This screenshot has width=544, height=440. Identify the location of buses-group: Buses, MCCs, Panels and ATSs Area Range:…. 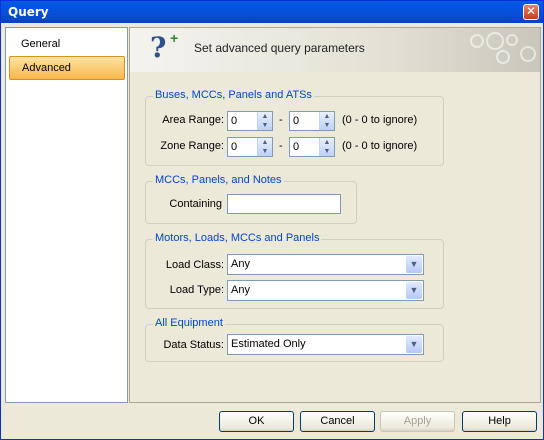
(294, 127).